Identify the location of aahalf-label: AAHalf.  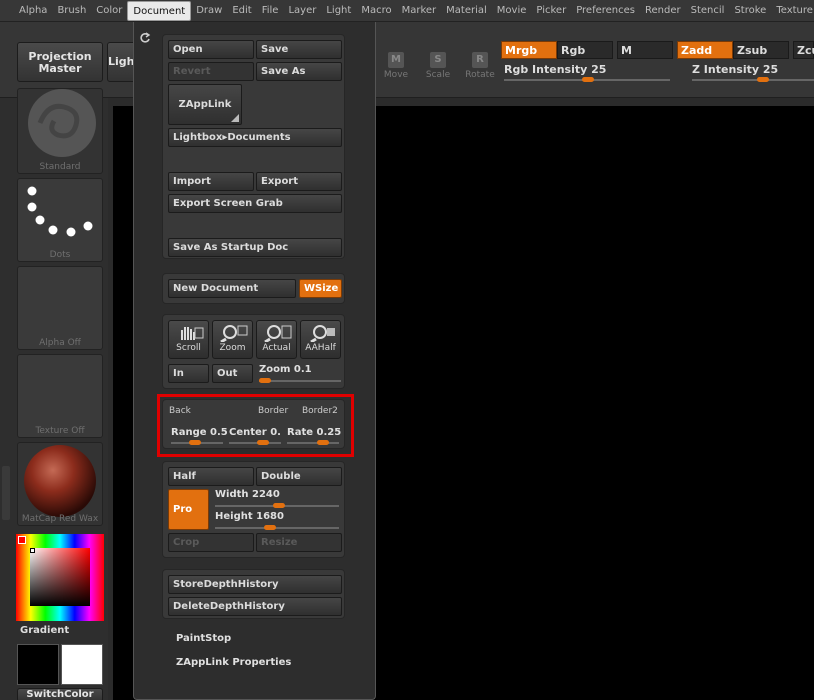
(320, 348).